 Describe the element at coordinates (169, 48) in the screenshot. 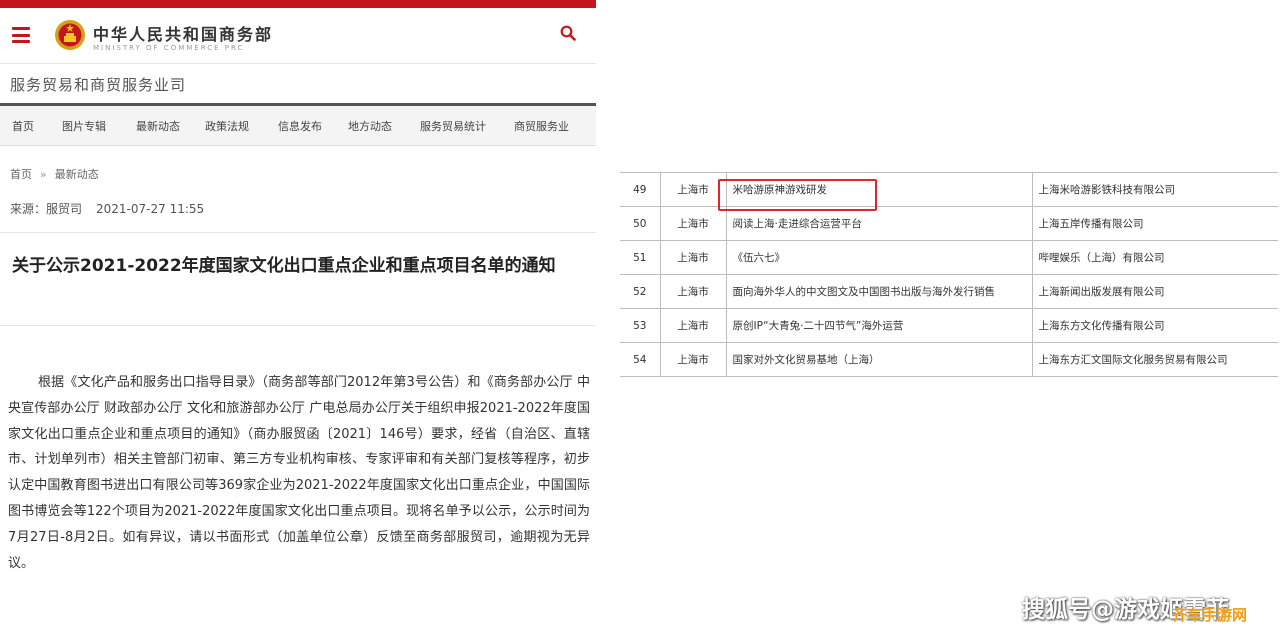

I see `site-name-en: MINISTRY OF COMMERCE PRC` at that location.